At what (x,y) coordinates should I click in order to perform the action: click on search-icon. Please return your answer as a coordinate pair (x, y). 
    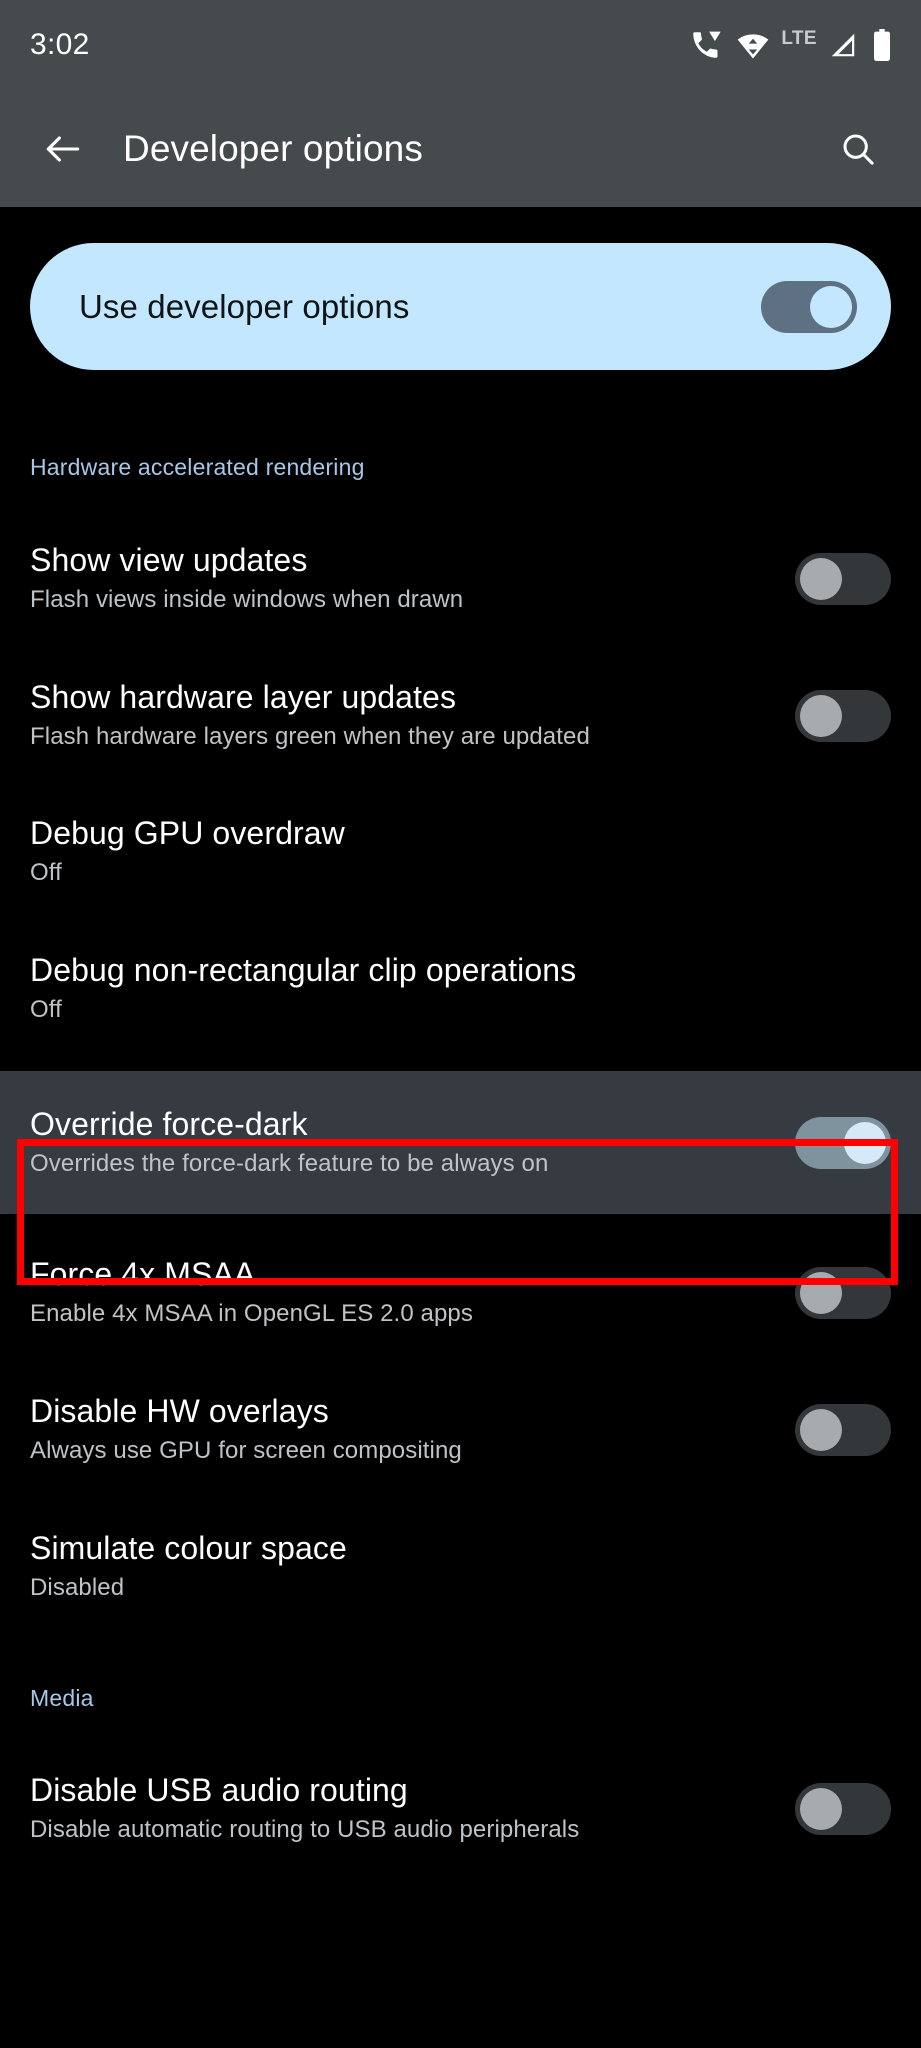
    Looking at the image, I should click on (858, 149).